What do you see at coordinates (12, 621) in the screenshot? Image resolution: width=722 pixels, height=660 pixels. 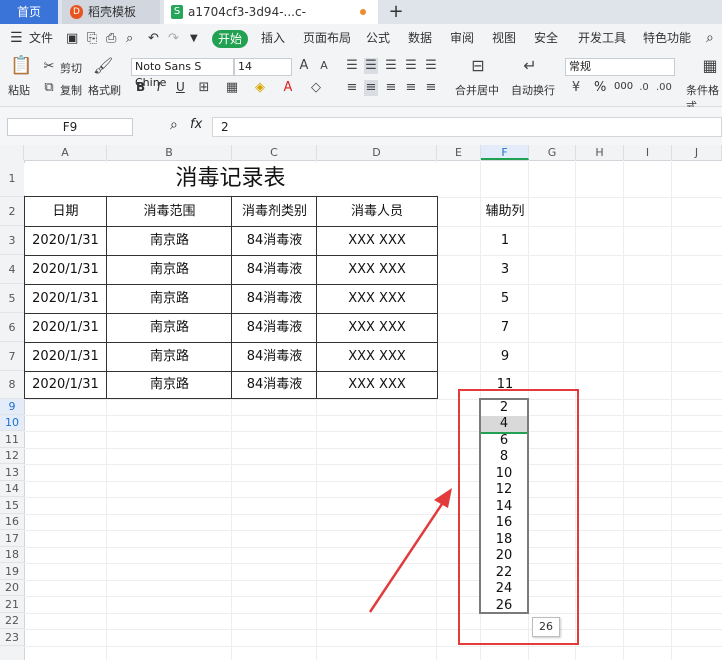 I see `row-header: 22` at bounding box center [12, 621].